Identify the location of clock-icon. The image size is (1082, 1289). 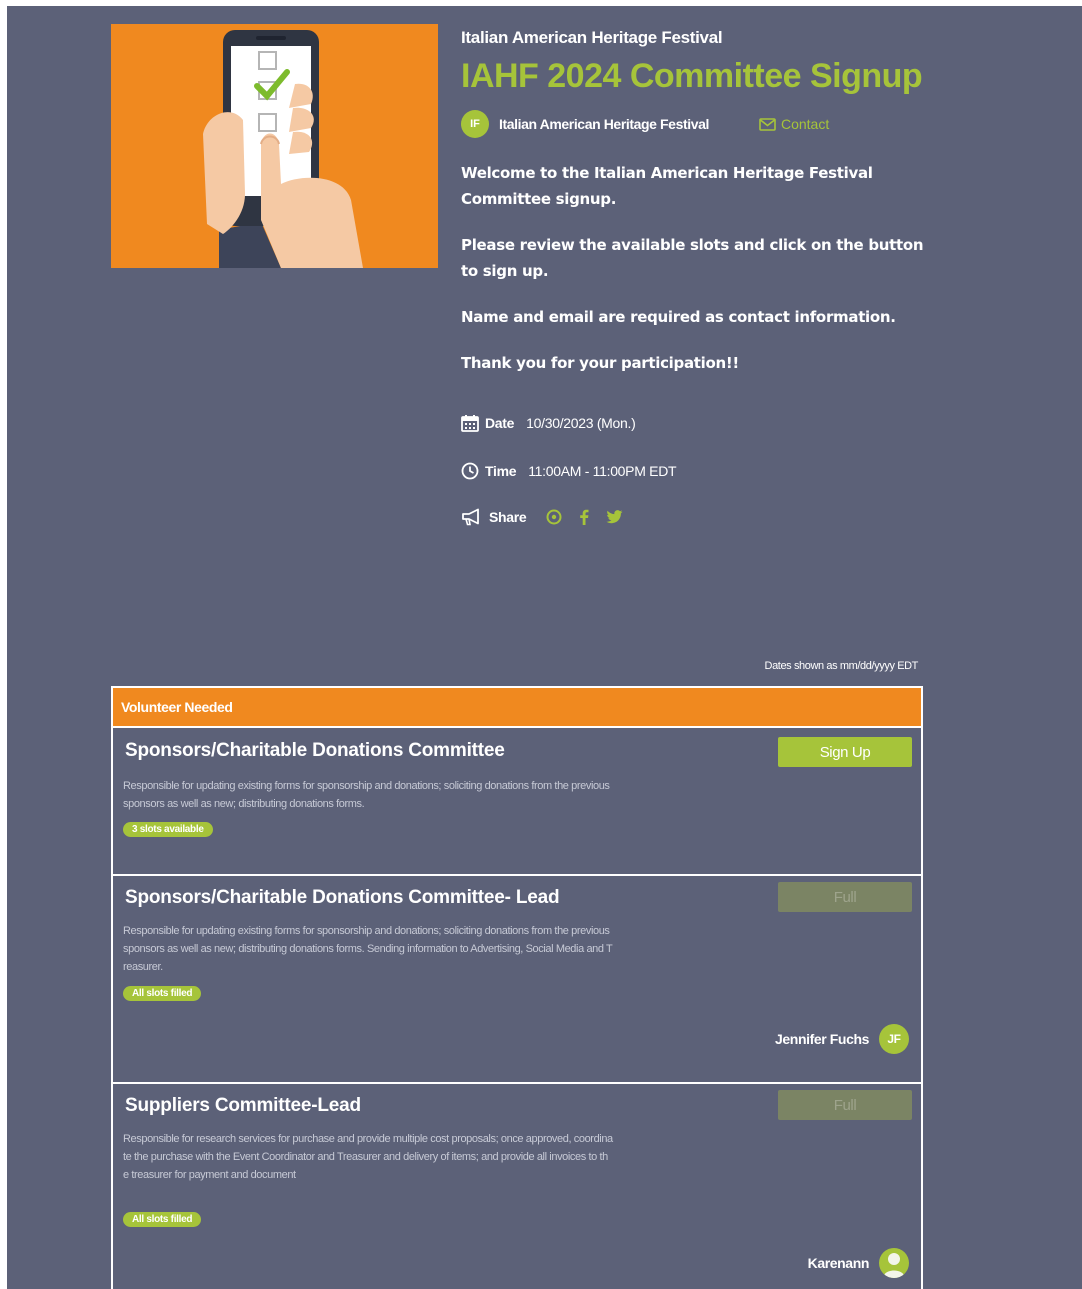
(470, 471).